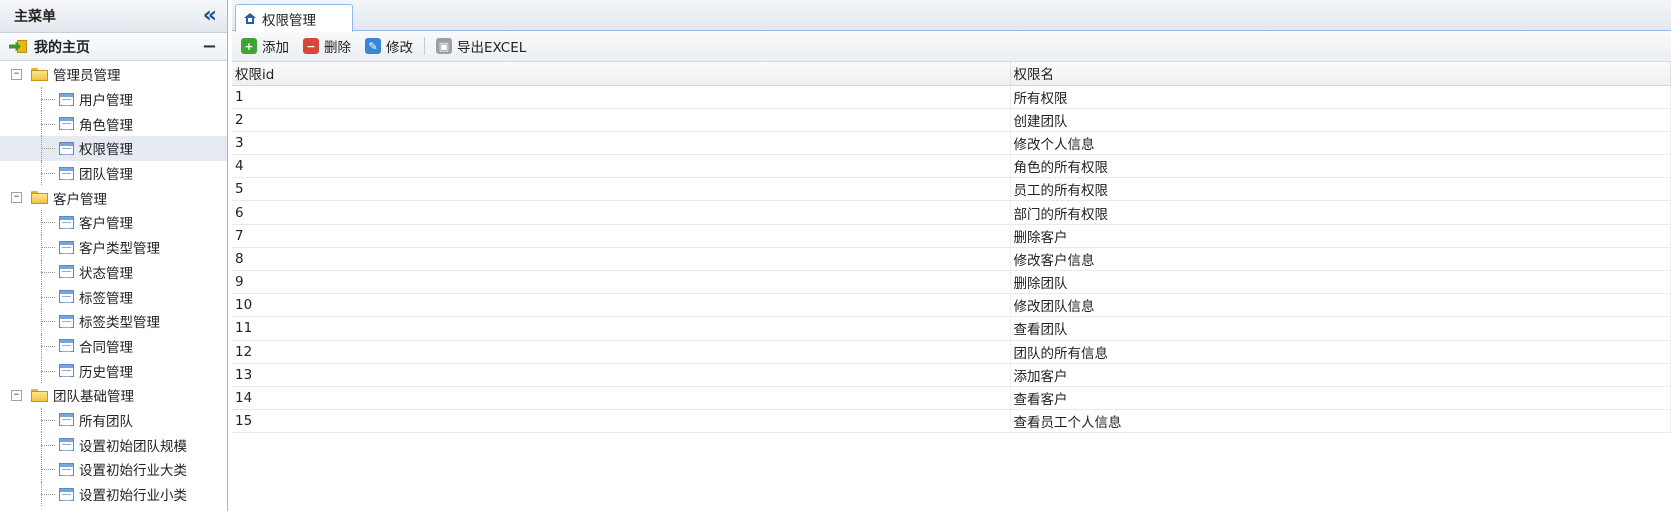 This screenshot has width=1671, height=511. I want to click on cell-permission-id: 2, so click(621, 120).